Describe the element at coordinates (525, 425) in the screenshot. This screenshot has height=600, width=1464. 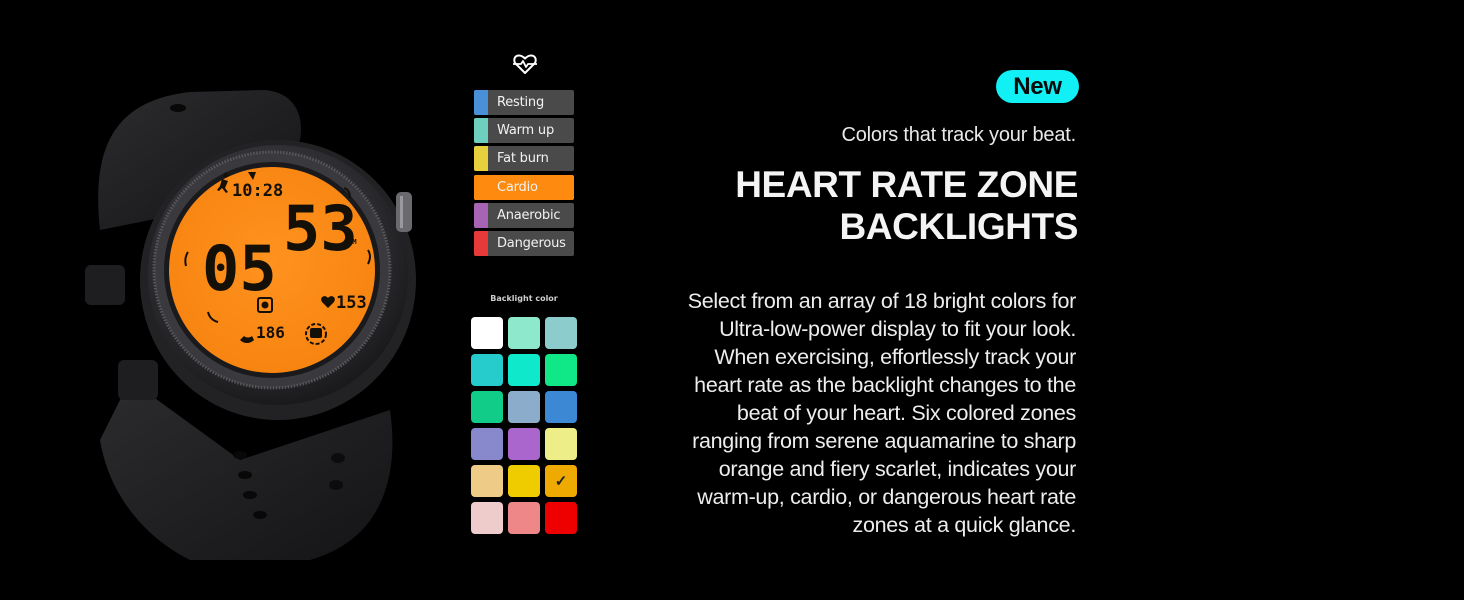
I see `backlight-color-grid: ✓` at that location.